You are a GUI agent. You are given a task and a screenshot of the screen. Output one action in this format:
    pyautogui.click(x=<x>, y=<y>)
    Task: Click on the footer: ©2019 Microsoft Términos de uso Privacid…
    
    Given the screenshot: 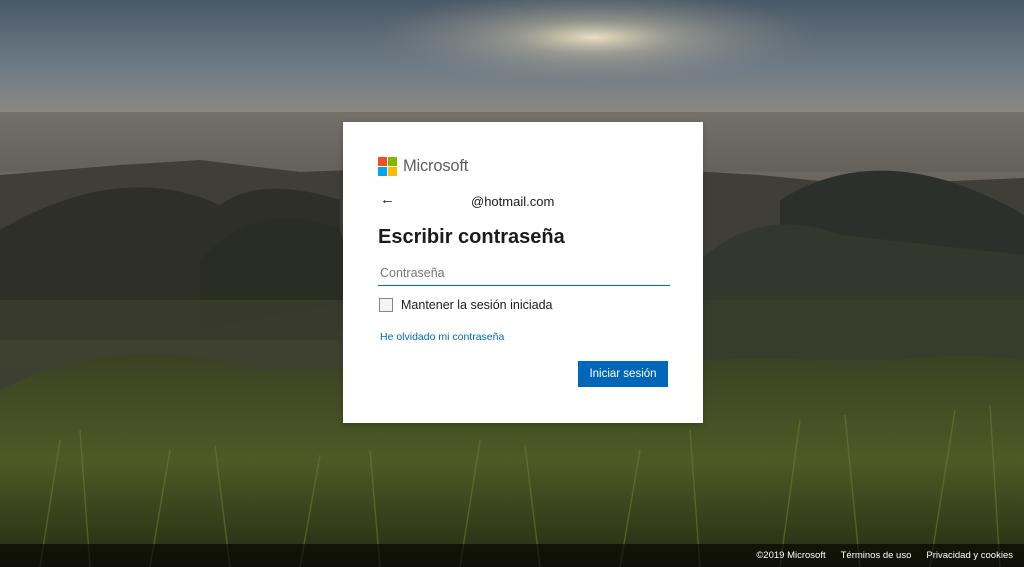 What is the action you would take?
    pyautogui.click(x=512, y=555)
    